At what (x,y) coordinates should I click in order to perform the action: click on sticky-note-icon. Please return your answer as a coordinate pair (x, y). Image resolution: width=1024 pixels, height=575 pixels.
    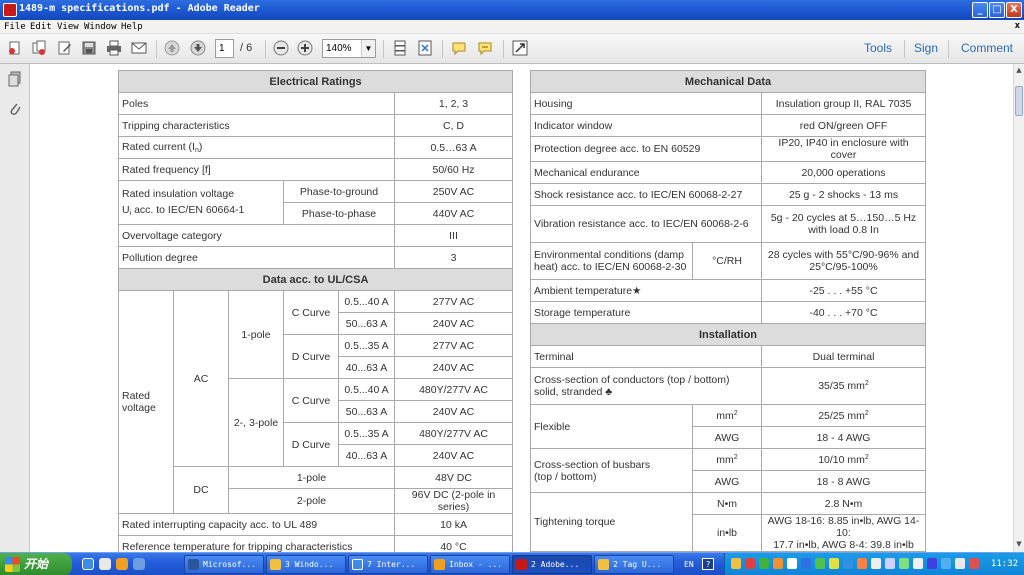
    Looking at the image, I should click on (459, 48).